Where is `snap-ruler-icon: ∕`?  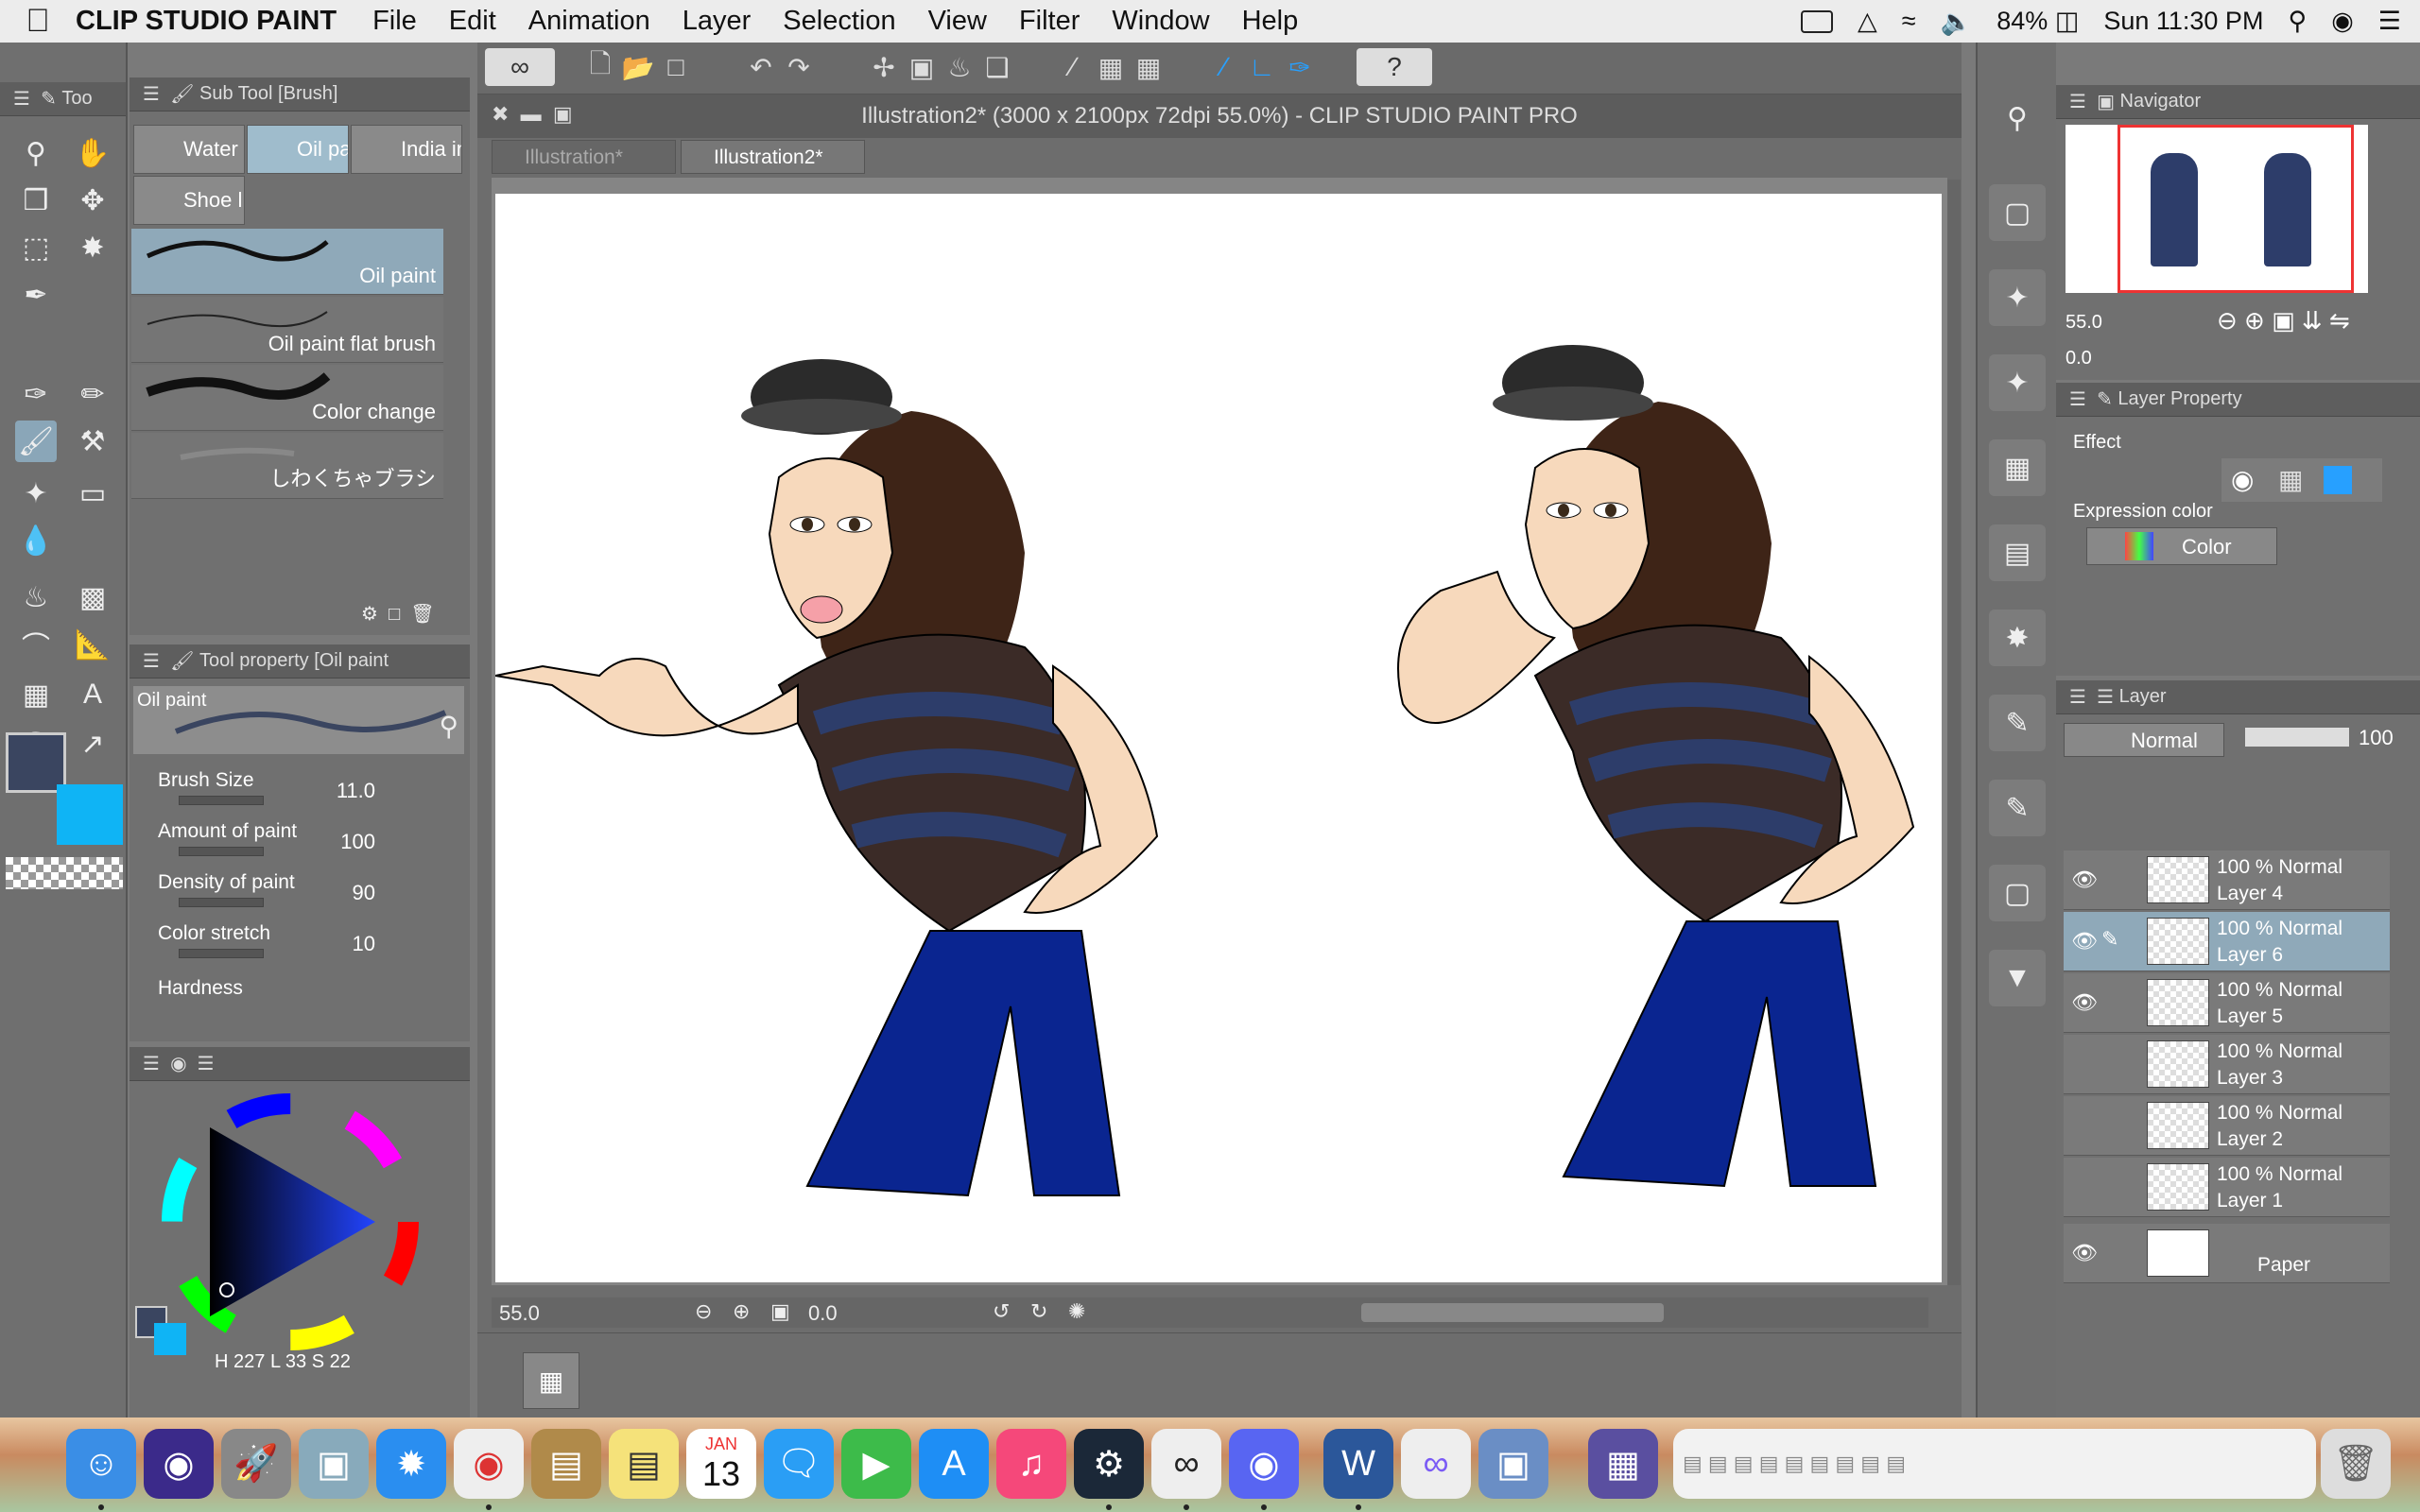
snap-ruler-icon: ∕ is located at coordinates (1073, 67).